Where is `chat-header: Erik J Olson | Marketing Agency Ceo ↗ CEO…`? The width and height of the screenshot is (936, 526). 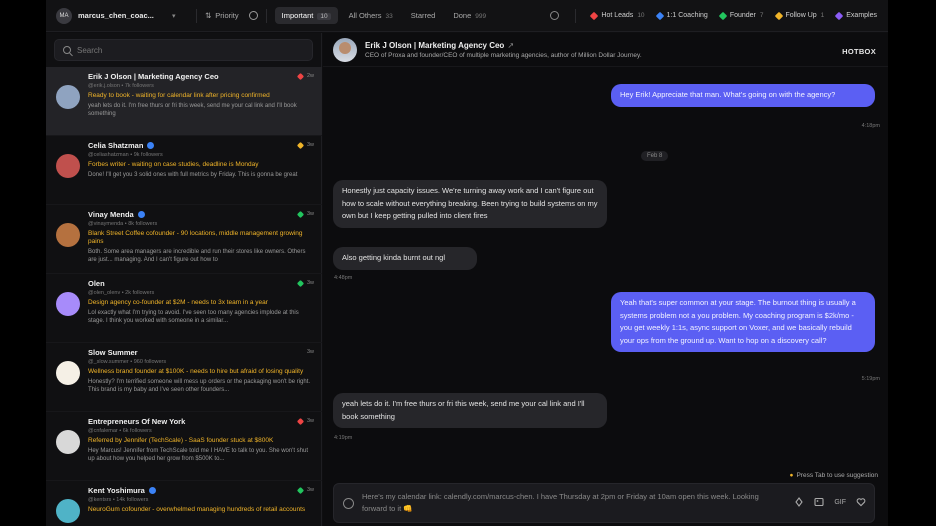 chat-header: Erik J Olson | Marketing Agency Ceo ↗ CEO… is located at coordinates (605, 50).